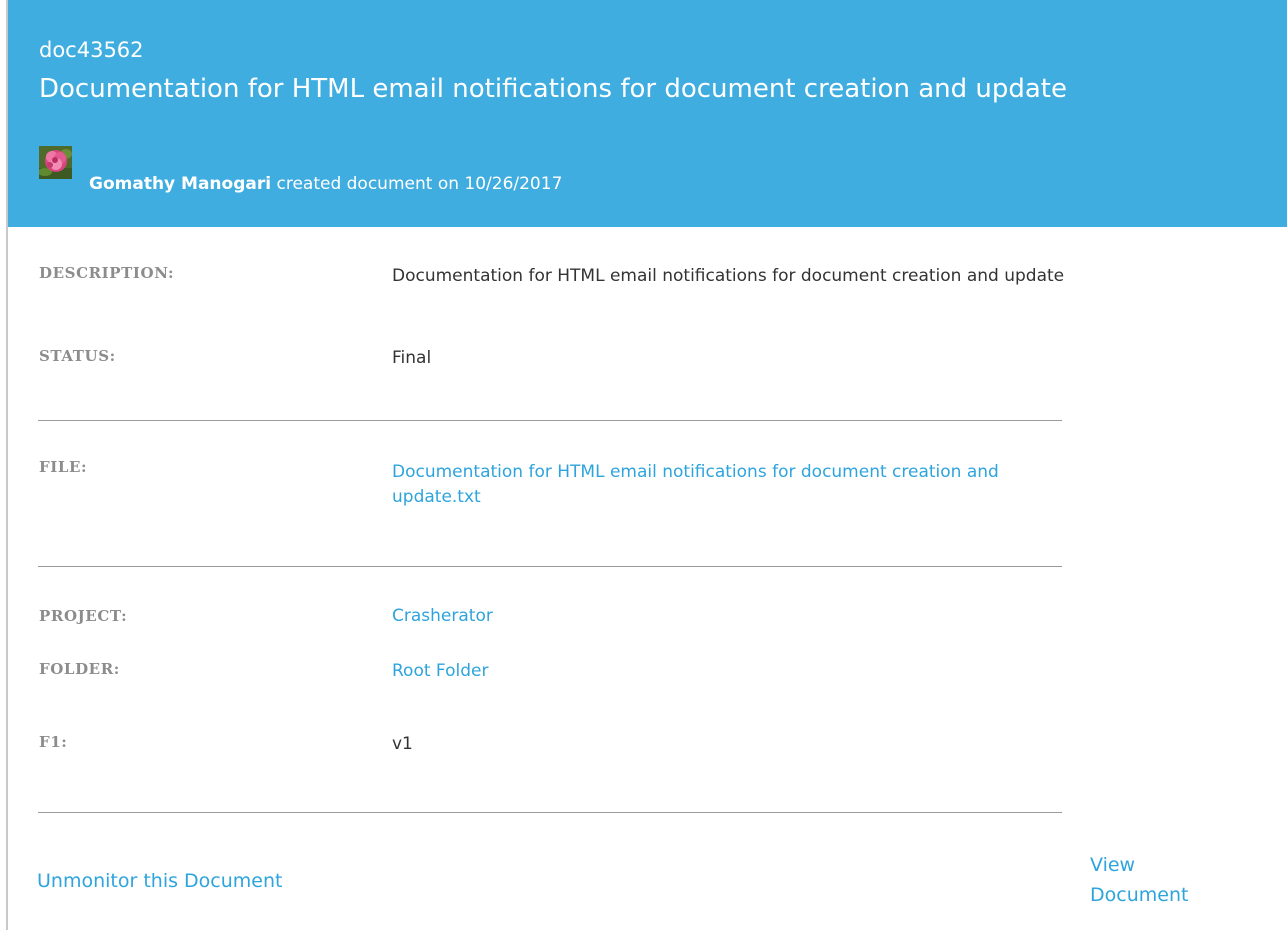 Image resolution: width=1287 pixels, height=930 pixels. Describe the element at coordinates (79, 669) in the screenshot. I see `folder-label: FOLDER:` at that location.